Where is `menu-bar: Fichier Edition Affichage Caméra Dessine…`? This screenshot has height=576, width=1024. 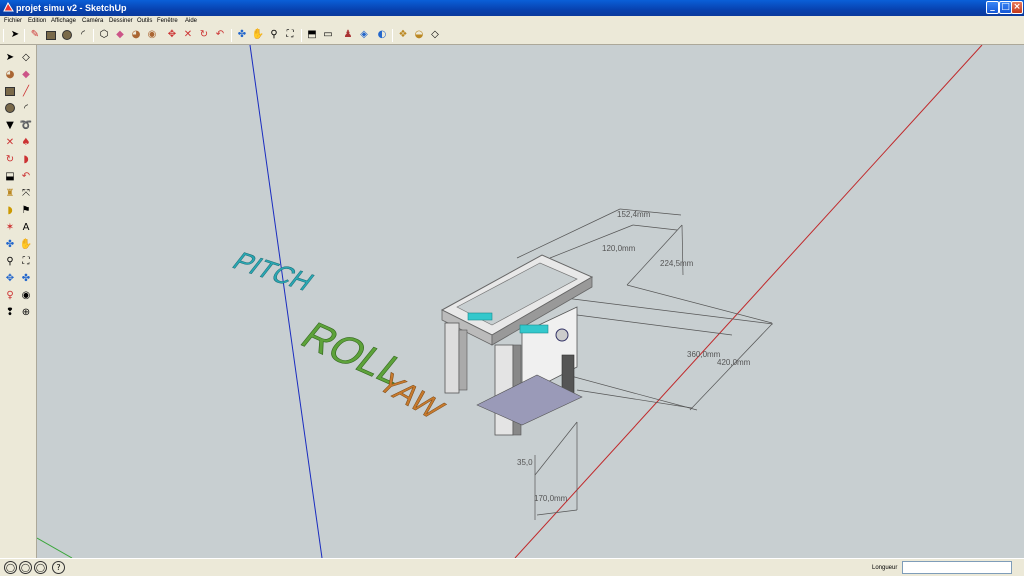
menu-bar: Fichier Edition Affichage Caméra Dessine… is located at coordinates (512, 21).